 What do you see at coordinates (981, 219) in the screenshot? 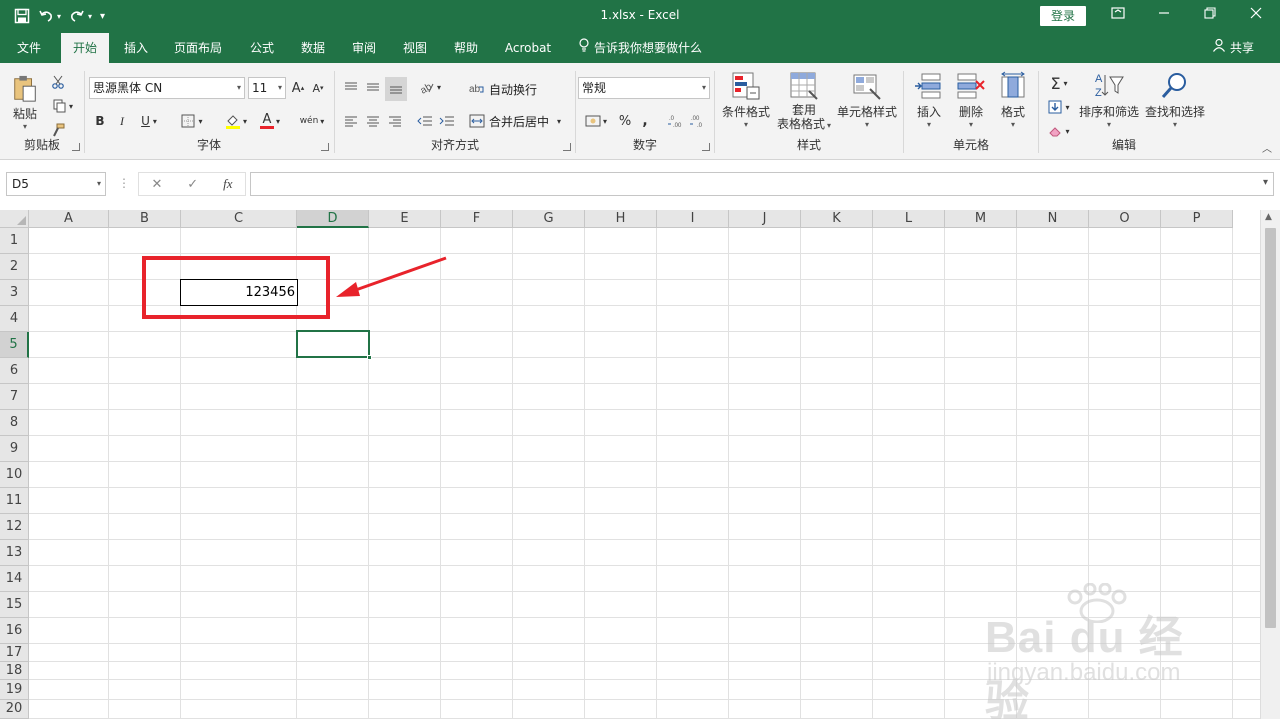
I see `column-header-m: M` at bounding box center [981, 219].